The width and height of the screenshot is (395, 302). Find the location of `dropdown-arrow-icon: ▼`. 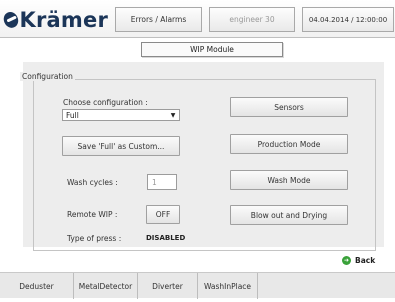

dropdown-arrow-icon: ▼ is located at coordinates (173, 115).